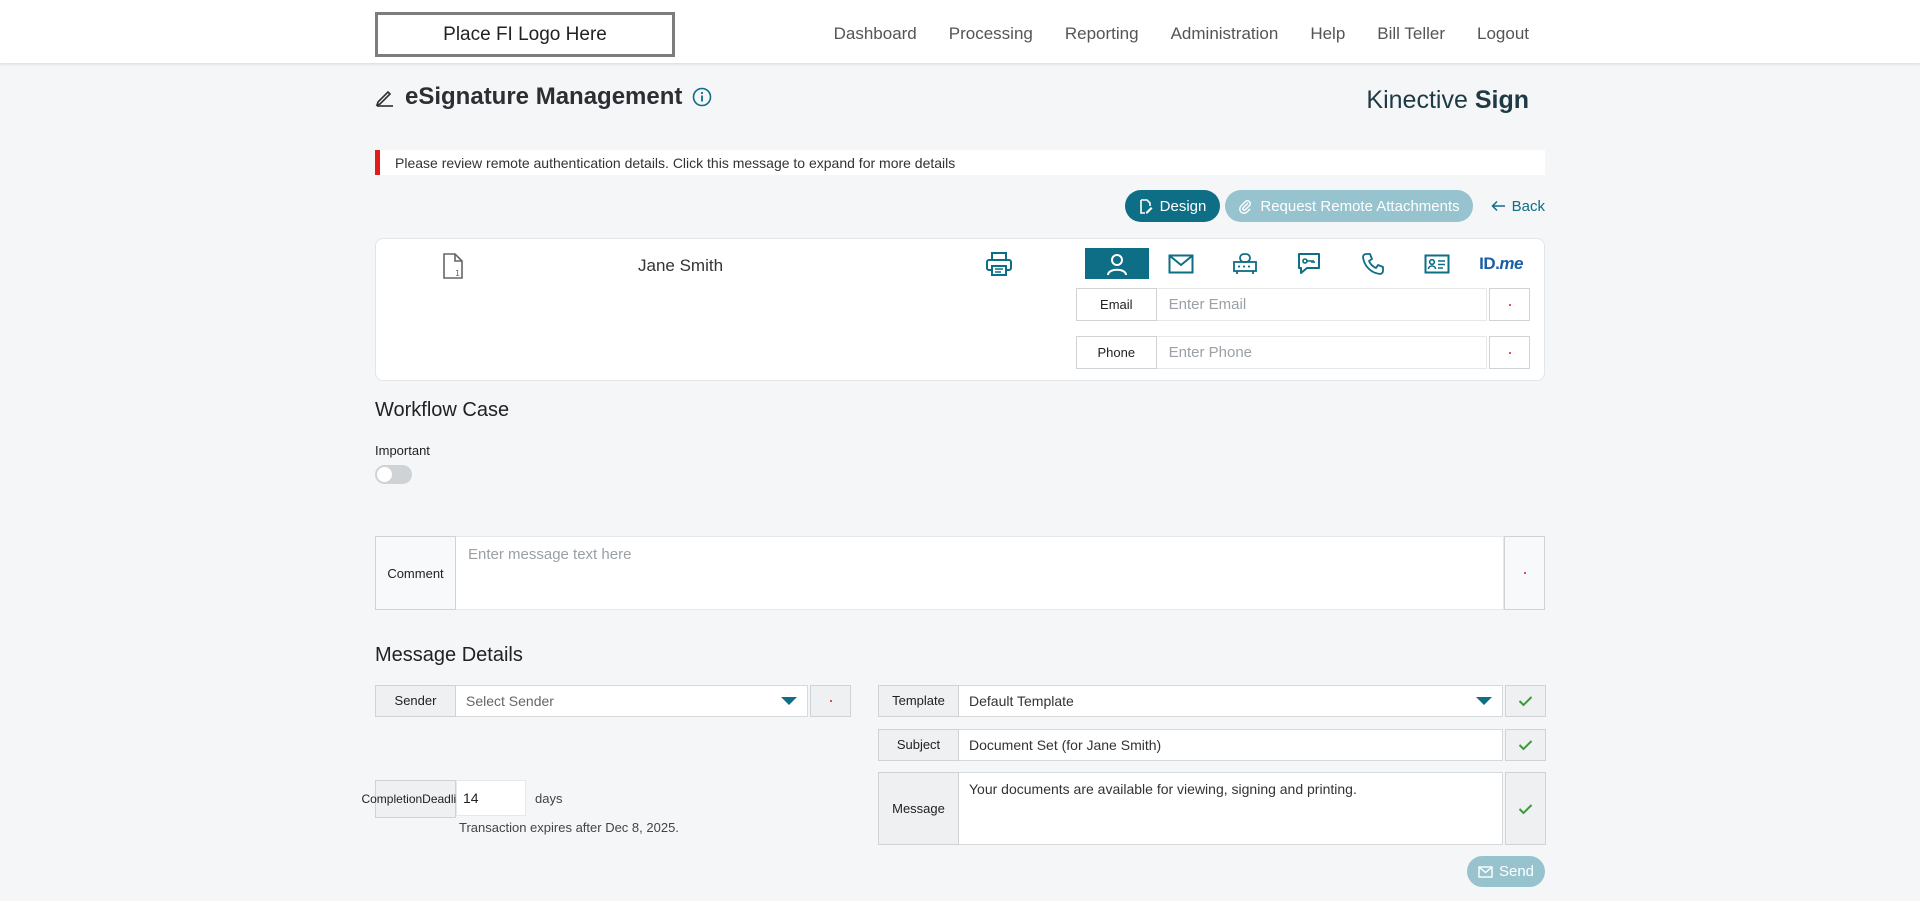 Image resolution: width=1920 pixels, height=901 pixels. What do you see at coordinates (1360, 206) in the screenshot?
I see `request-remote-label: Request Remote Attachments` at bounding box center [1360, 206].